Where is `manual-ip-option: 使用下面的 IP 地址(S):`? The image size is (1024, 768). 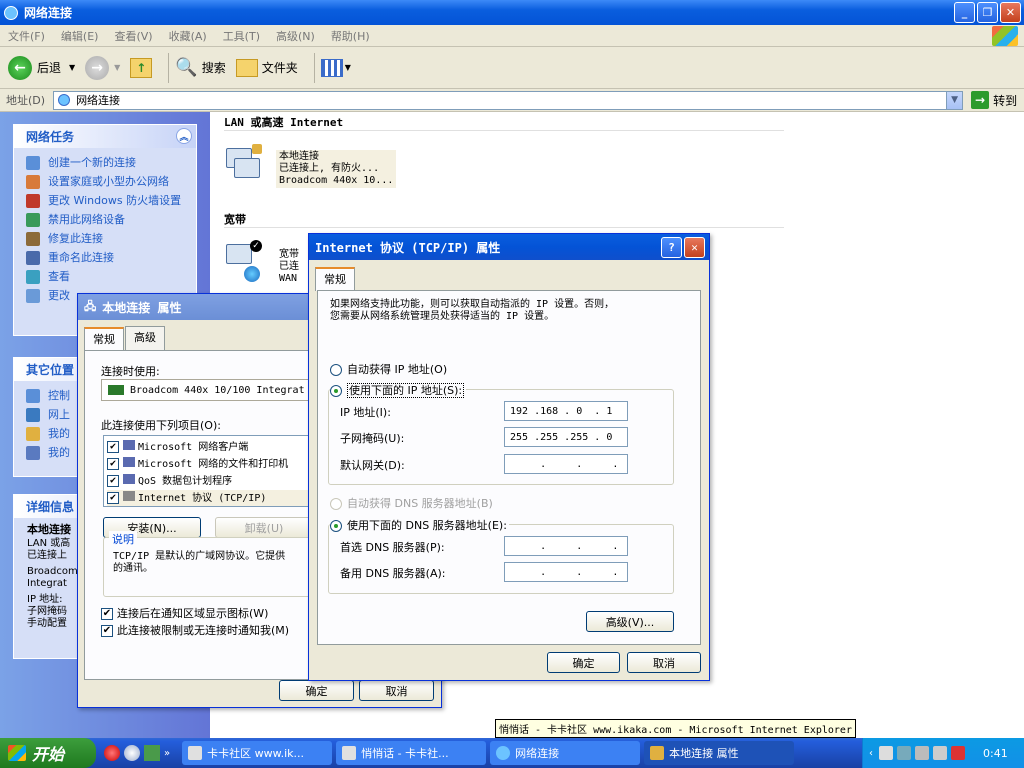 manual-ip-option: 使用下面的 IP 地址(S): is located at coordinates (398, 390).